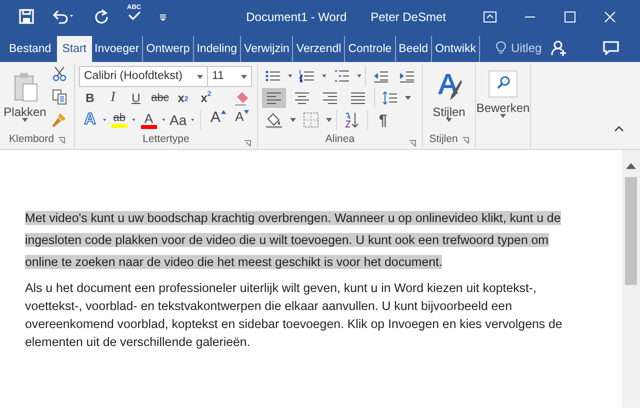 The width and height of the screenshot is (640, 409). What do you see at coordinates (611, 47) in the screenshot?
I see `comment-icon` at bounding box center [611, 47].